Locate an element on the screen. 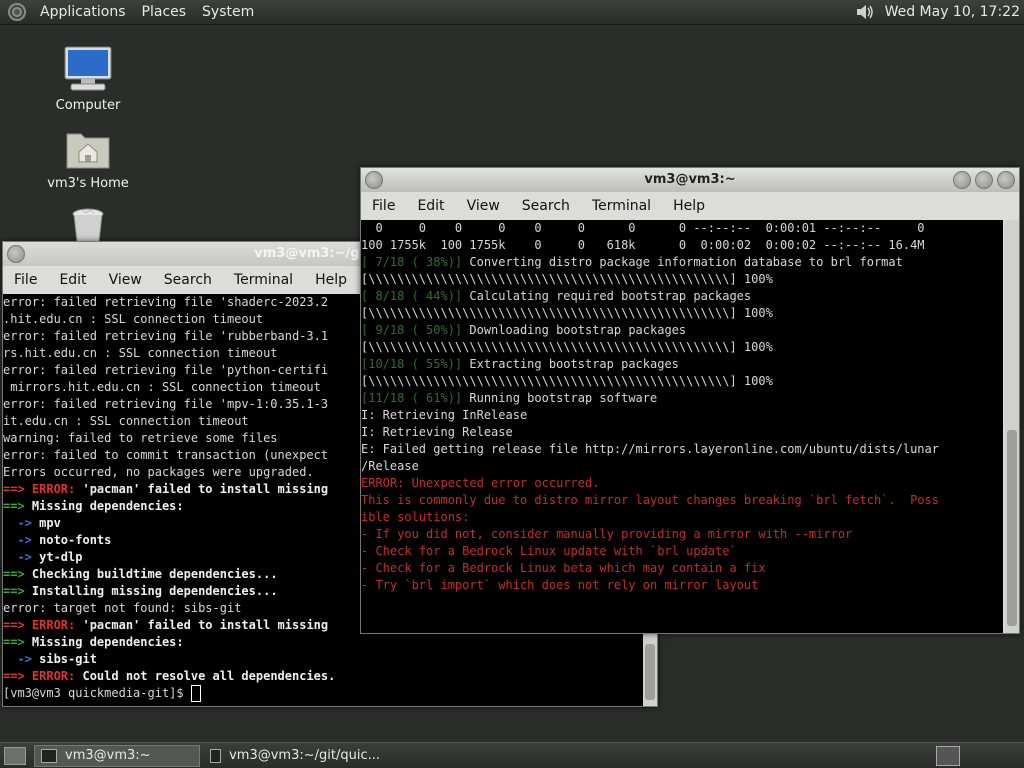 Image resolution: width=1024 pixels, height=768 pixels. terminal-text: 'pacman' failed to install missing is located at coordinates (205, 625).